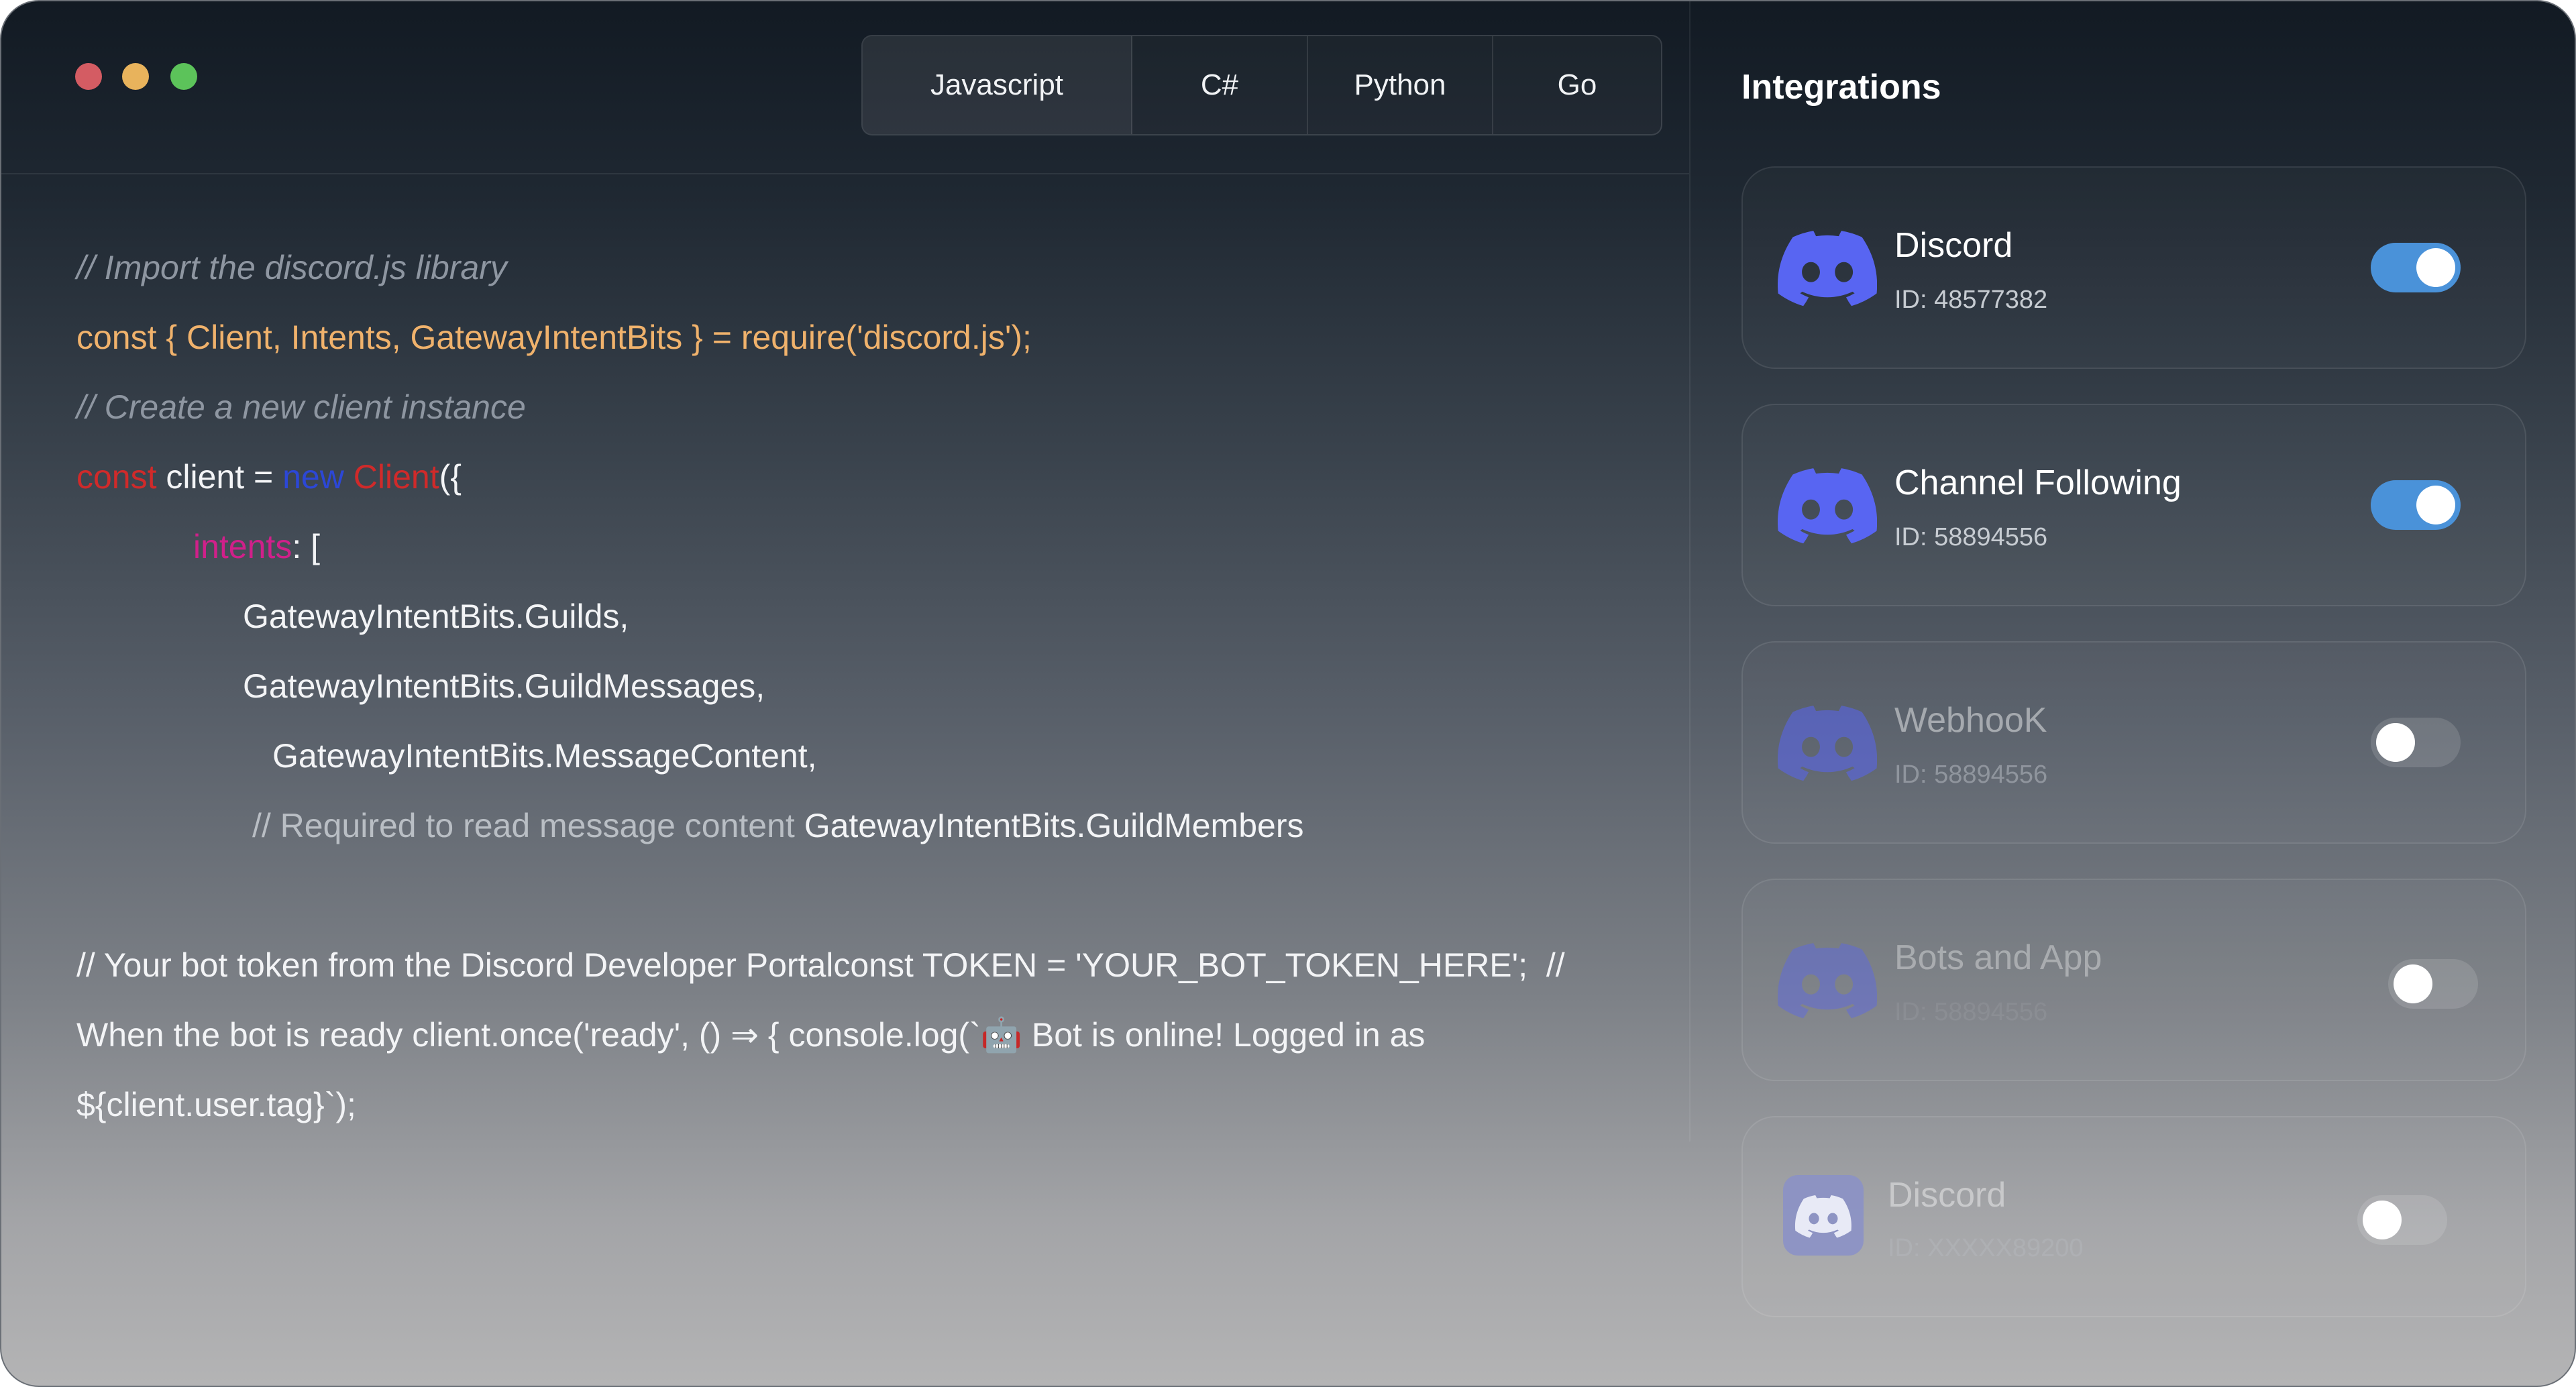  Describe the element at coordinates (216, 1104) in the screenshot. I see `code-line-12: ${client.user.tag}`);` at that location.